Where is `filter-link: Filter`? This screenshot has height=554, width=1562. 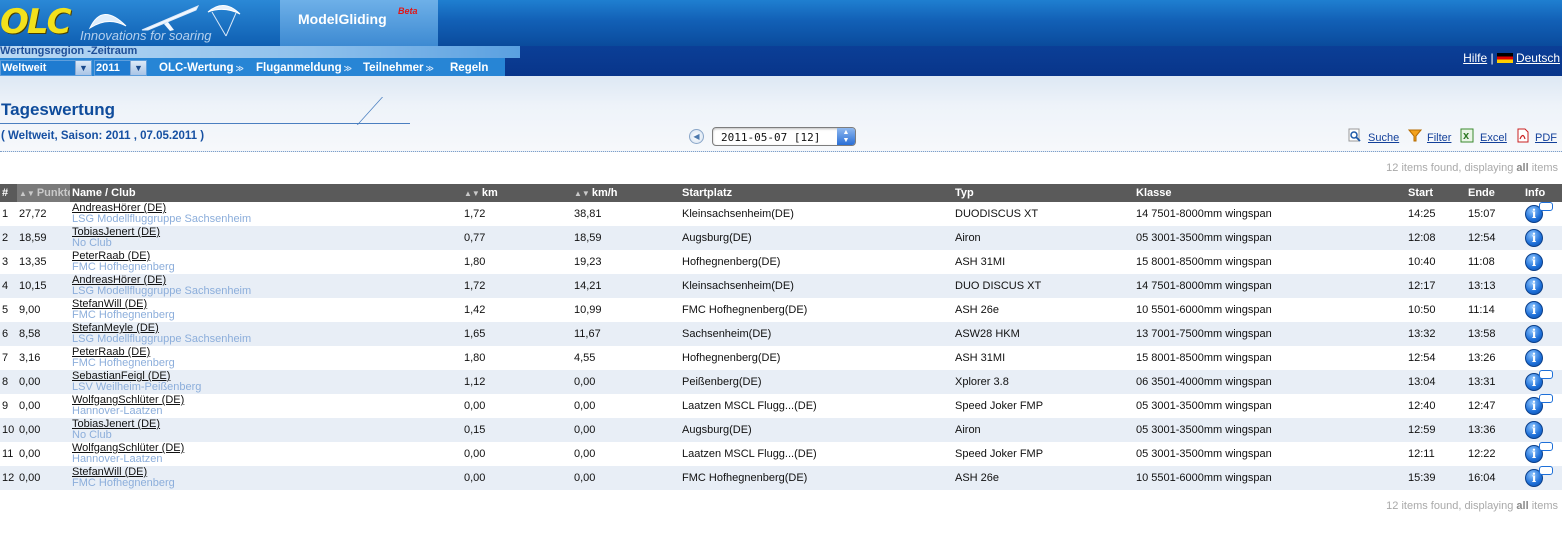
filter-link: Filter is located at coordinates (1439, 138).